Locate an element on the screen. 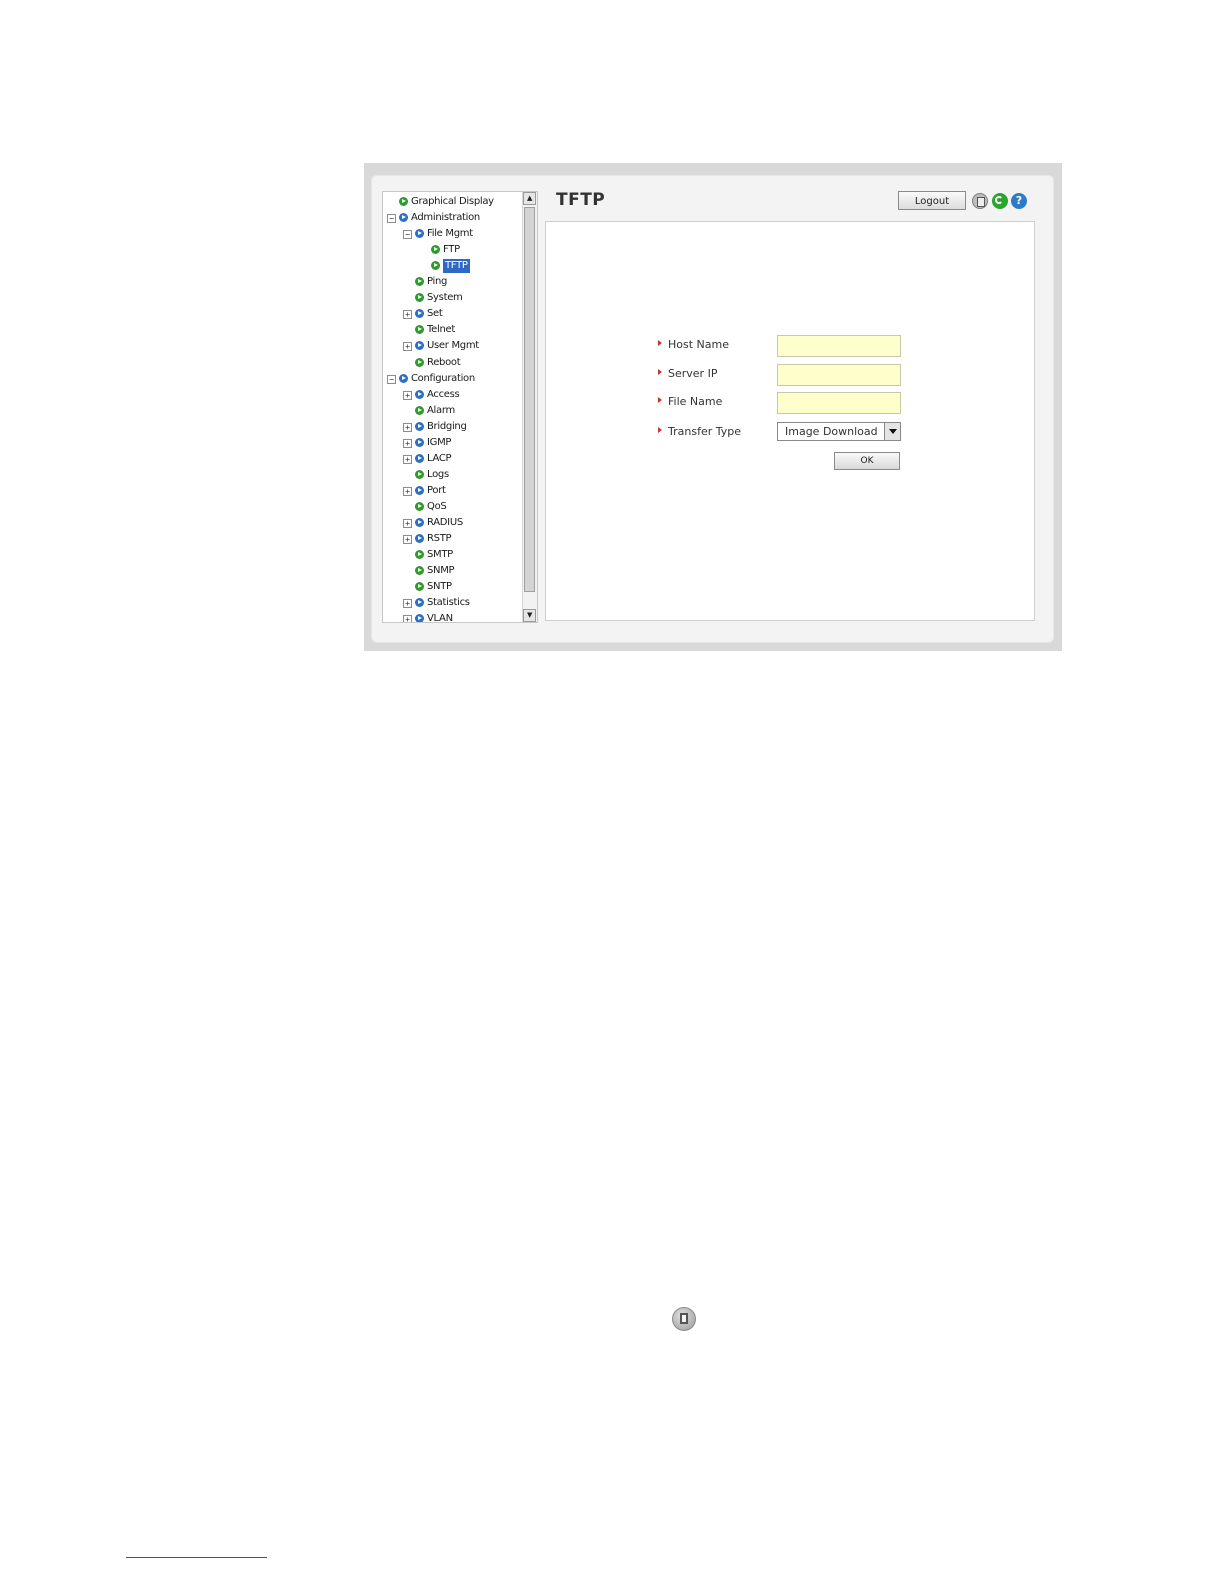 This screenshot has height=1584, width=1224. scroll-thumb is located at coordinates (529, 399).